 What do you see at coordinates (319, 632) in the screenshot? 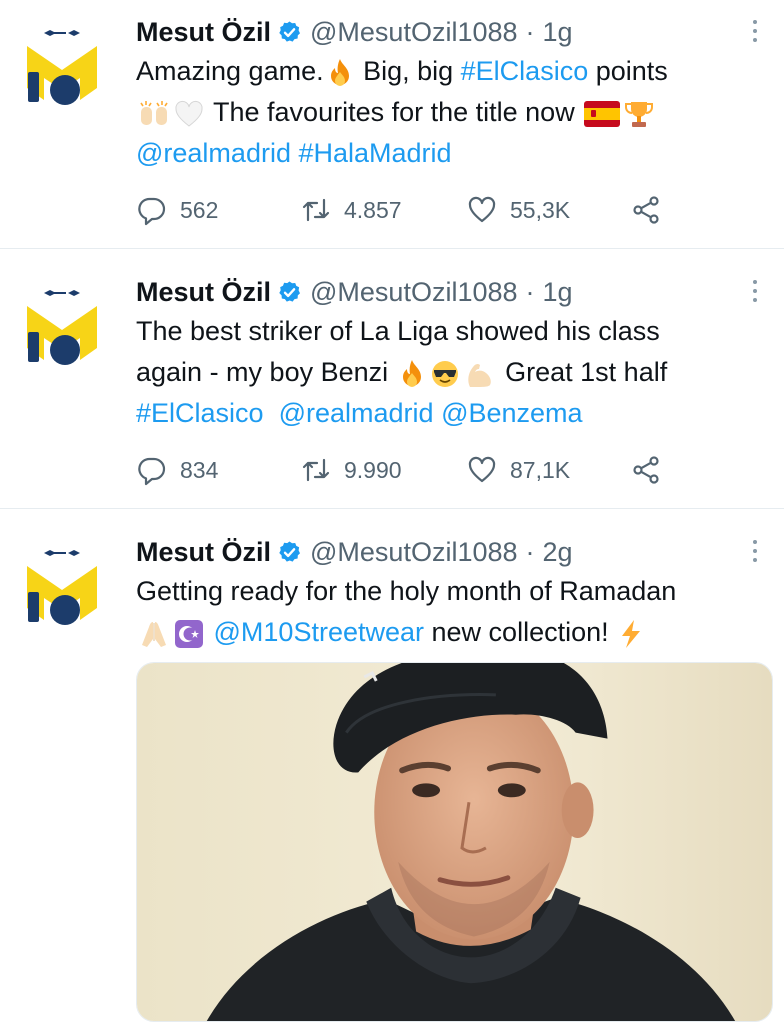
I see `mention-link: @M10Streetwear` at bounding box center [319, 632].